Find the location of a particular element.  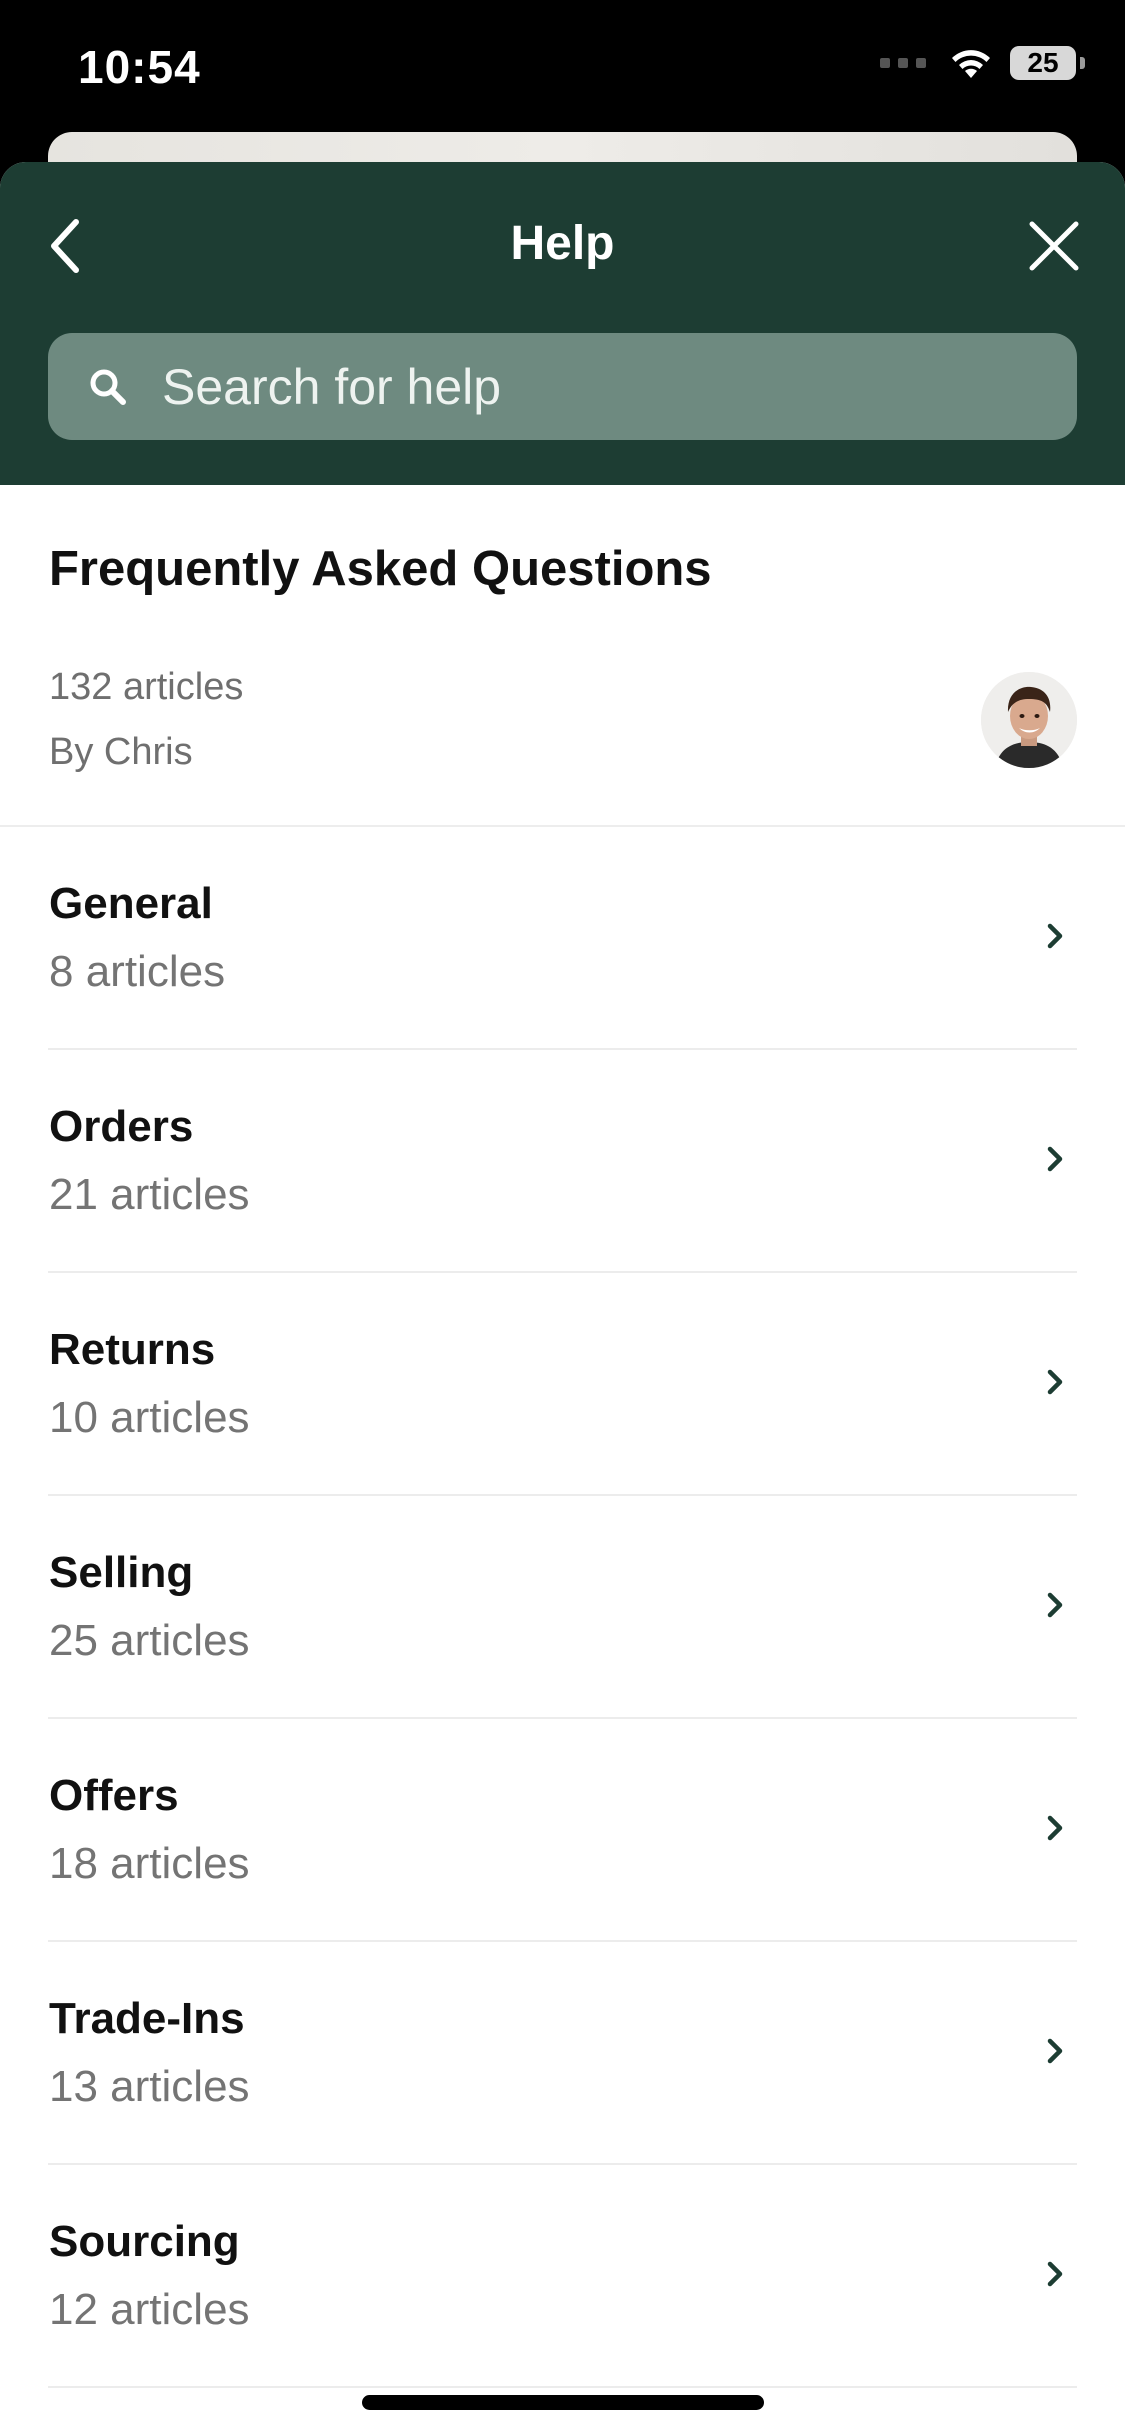

battery-level: 25 is located at coordinates (1043, 63).